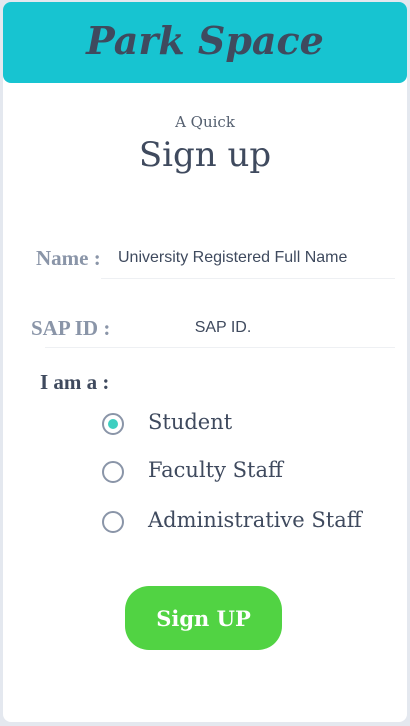 Image resolution: width=410 pixels, height=726 pixels. What do you see at coordinates (75, 382) in the screenshot?
I see `role-label: I am a :` at bounding box center [75, 382].